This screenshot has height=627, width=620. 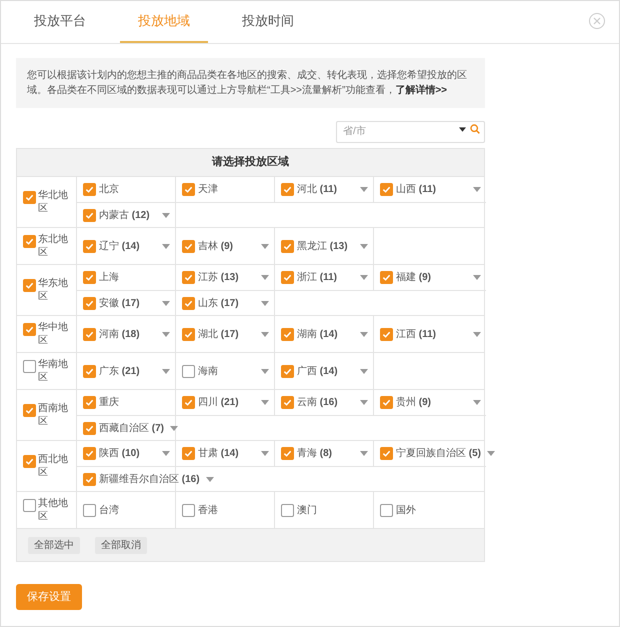 What do you see at coordinates (53, 246) in the screenshot?
I see `region-label: 东北地区` at bounding box center [53, 246].